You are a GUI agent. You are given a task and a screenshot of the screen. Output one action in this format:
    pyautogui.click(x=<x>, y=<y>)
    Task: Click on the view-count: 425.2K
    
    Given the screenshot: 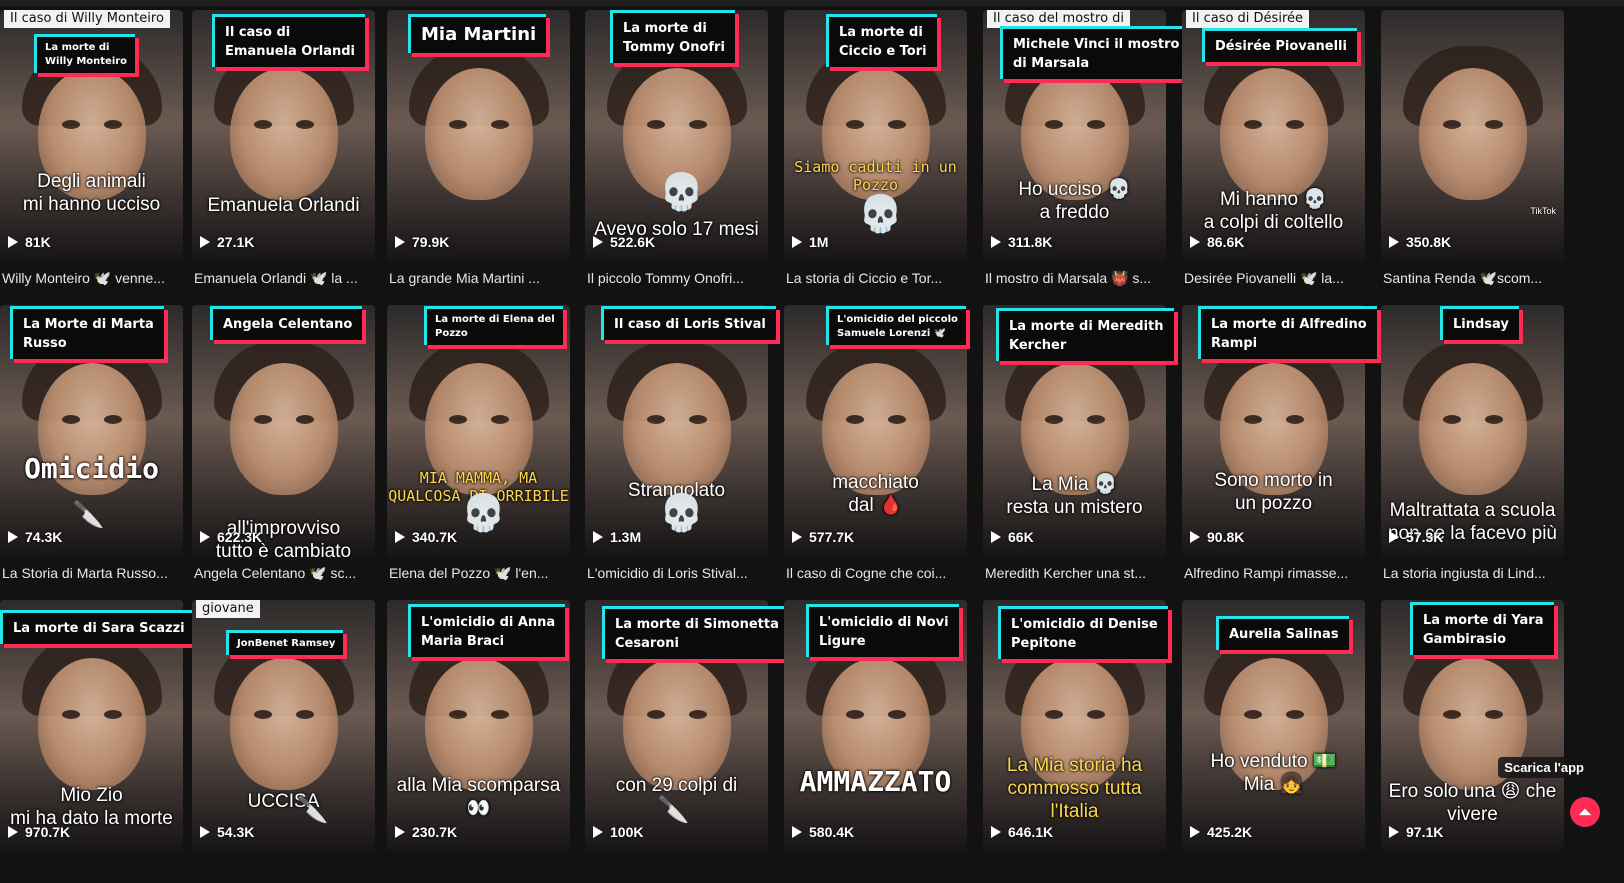 What is the action you would take?
    pyautogui.click(x=1221, y=832)
    